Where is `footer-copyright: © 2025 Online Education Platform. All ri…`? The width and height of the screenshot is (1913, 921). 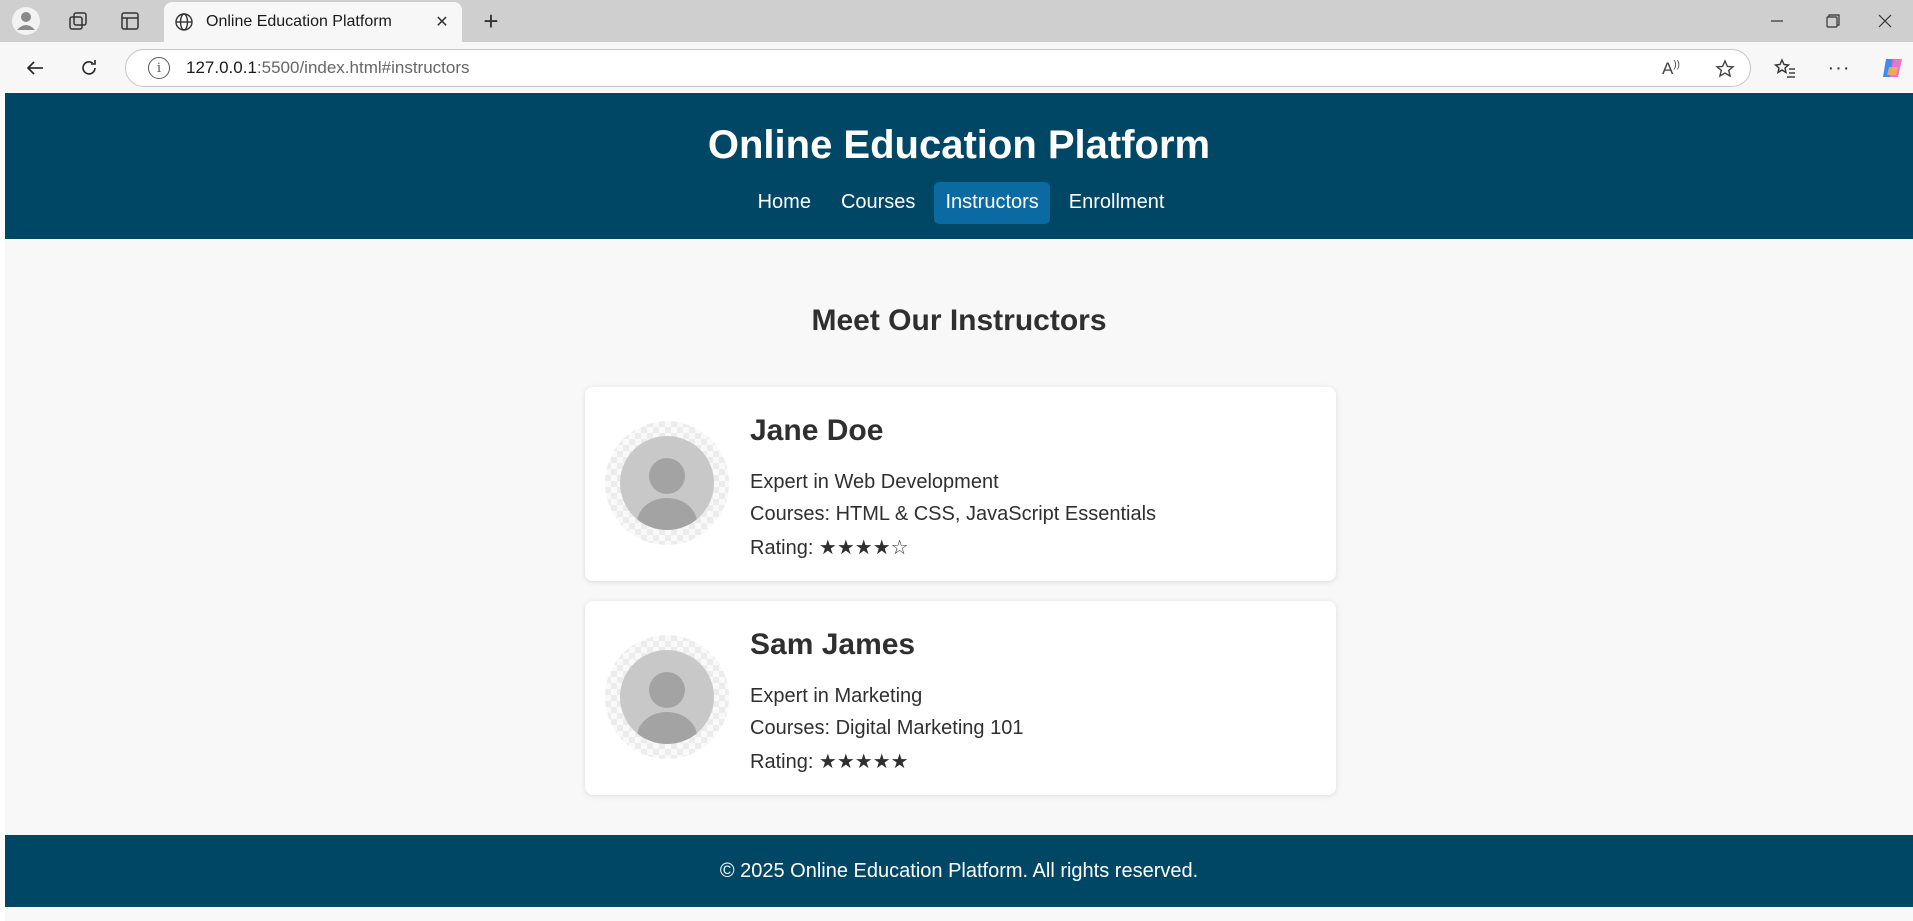 footer-copyright: © 2025 Online Education Platform. All ri… is located at coordinates (959, 870).